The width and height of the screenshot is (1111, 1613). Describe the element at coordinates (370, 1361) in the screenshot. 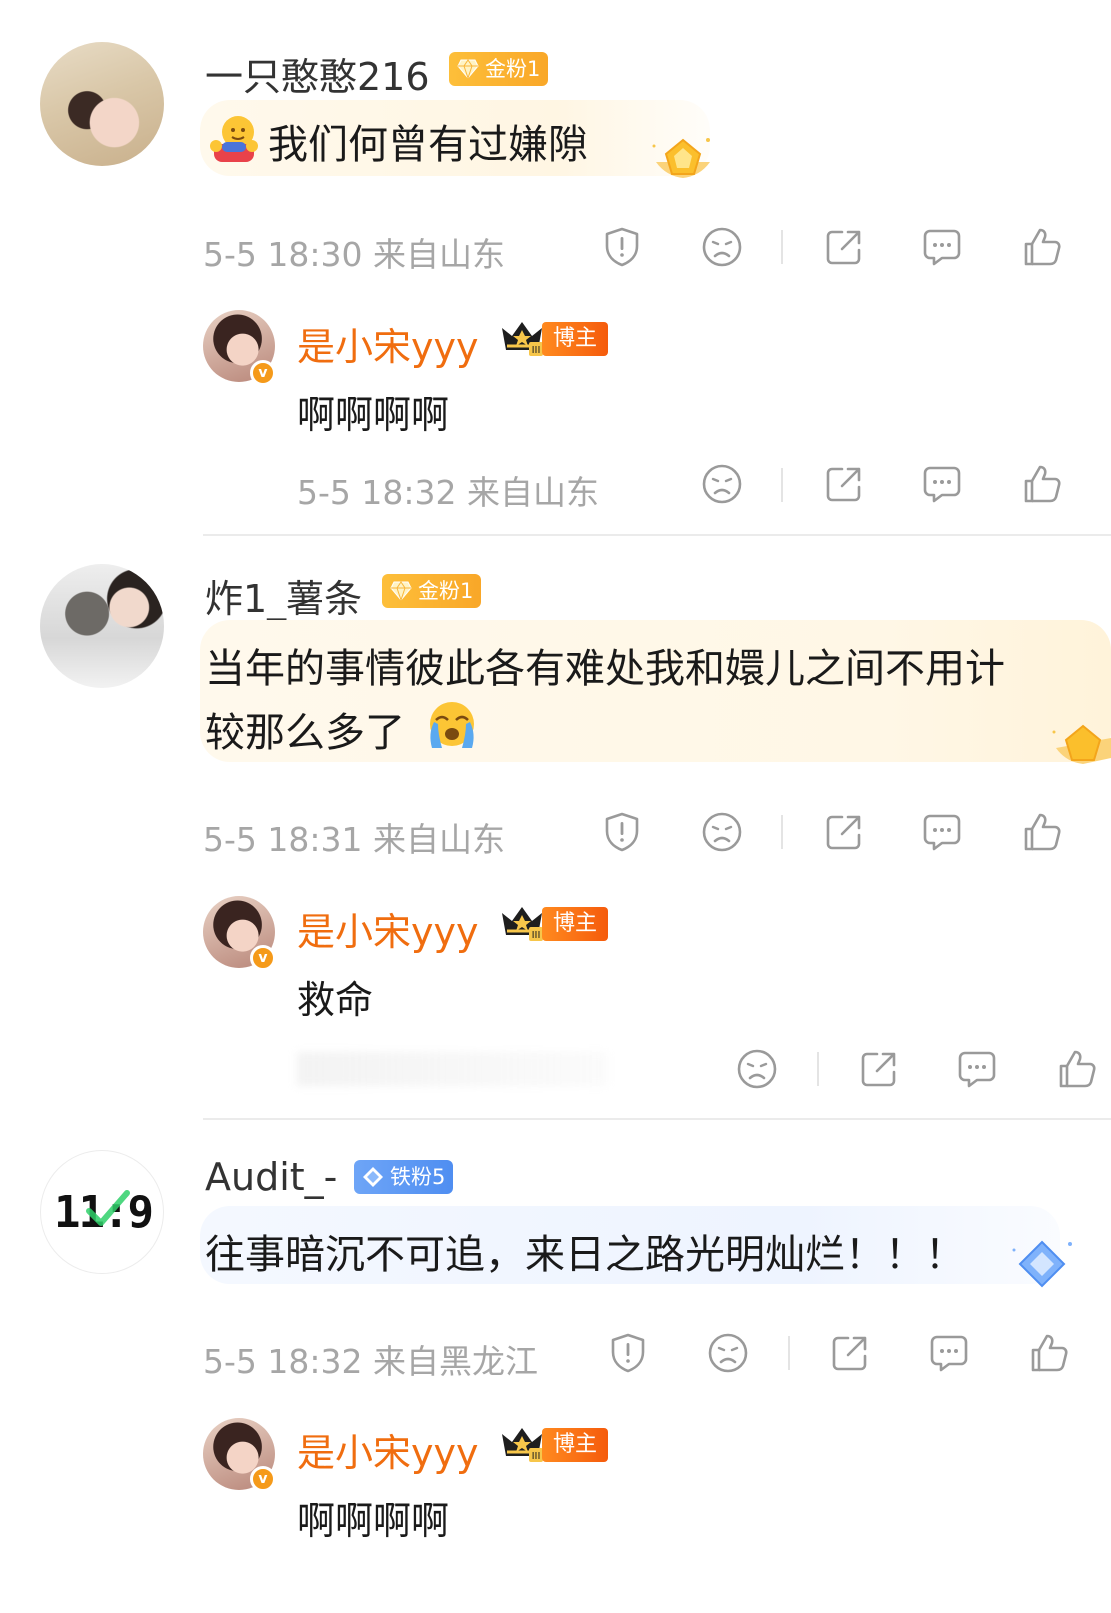

I see `comment-meta: 5-5 18:32 来自黑龙江` at that location.